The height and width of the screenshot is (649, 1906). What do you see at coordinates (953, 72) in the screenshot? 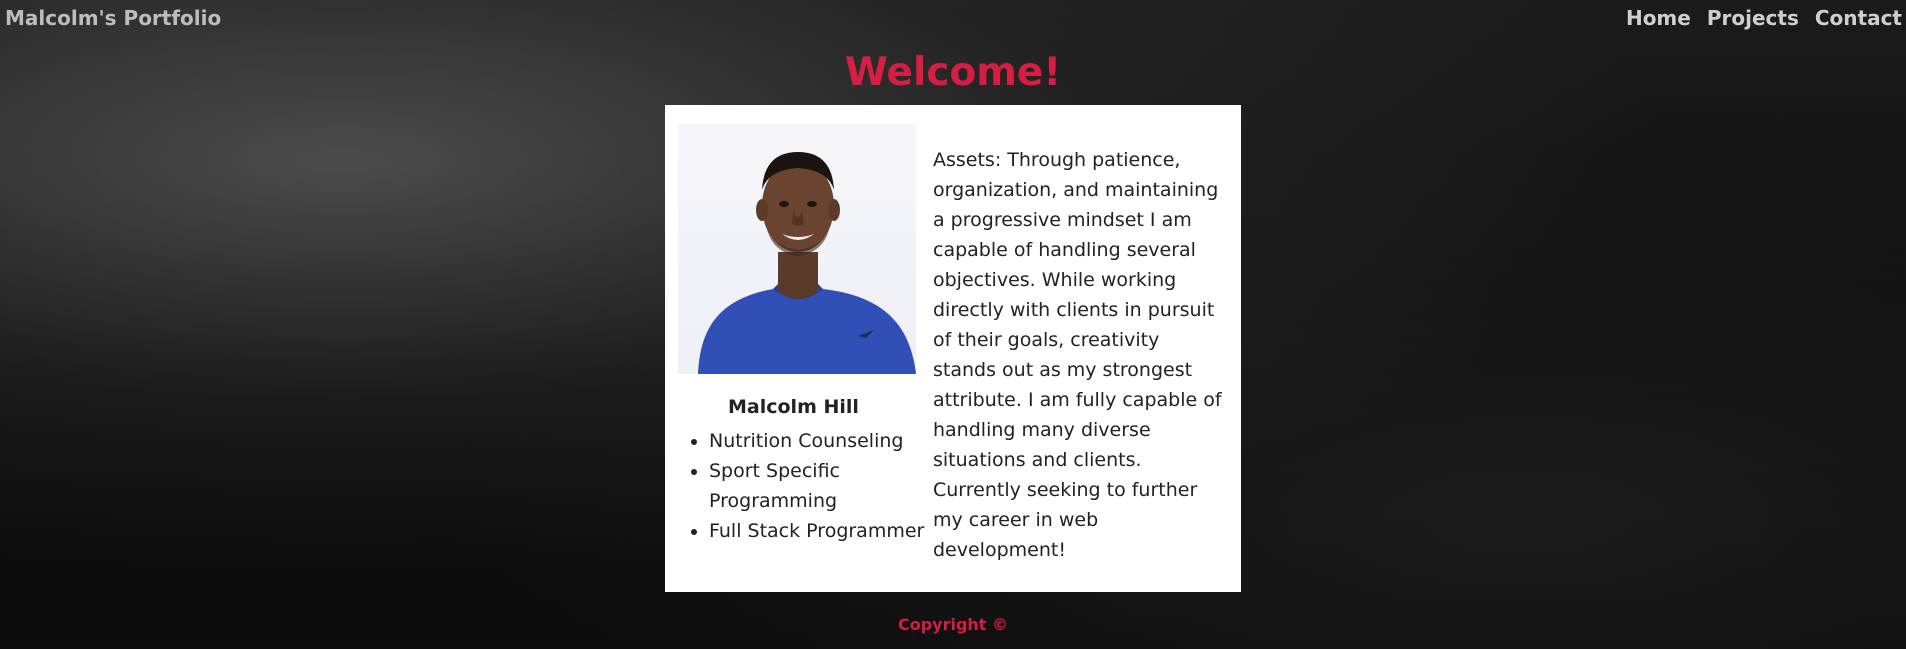
I see `welcome-heading: Welcome!` at bounding box center [953, 72].